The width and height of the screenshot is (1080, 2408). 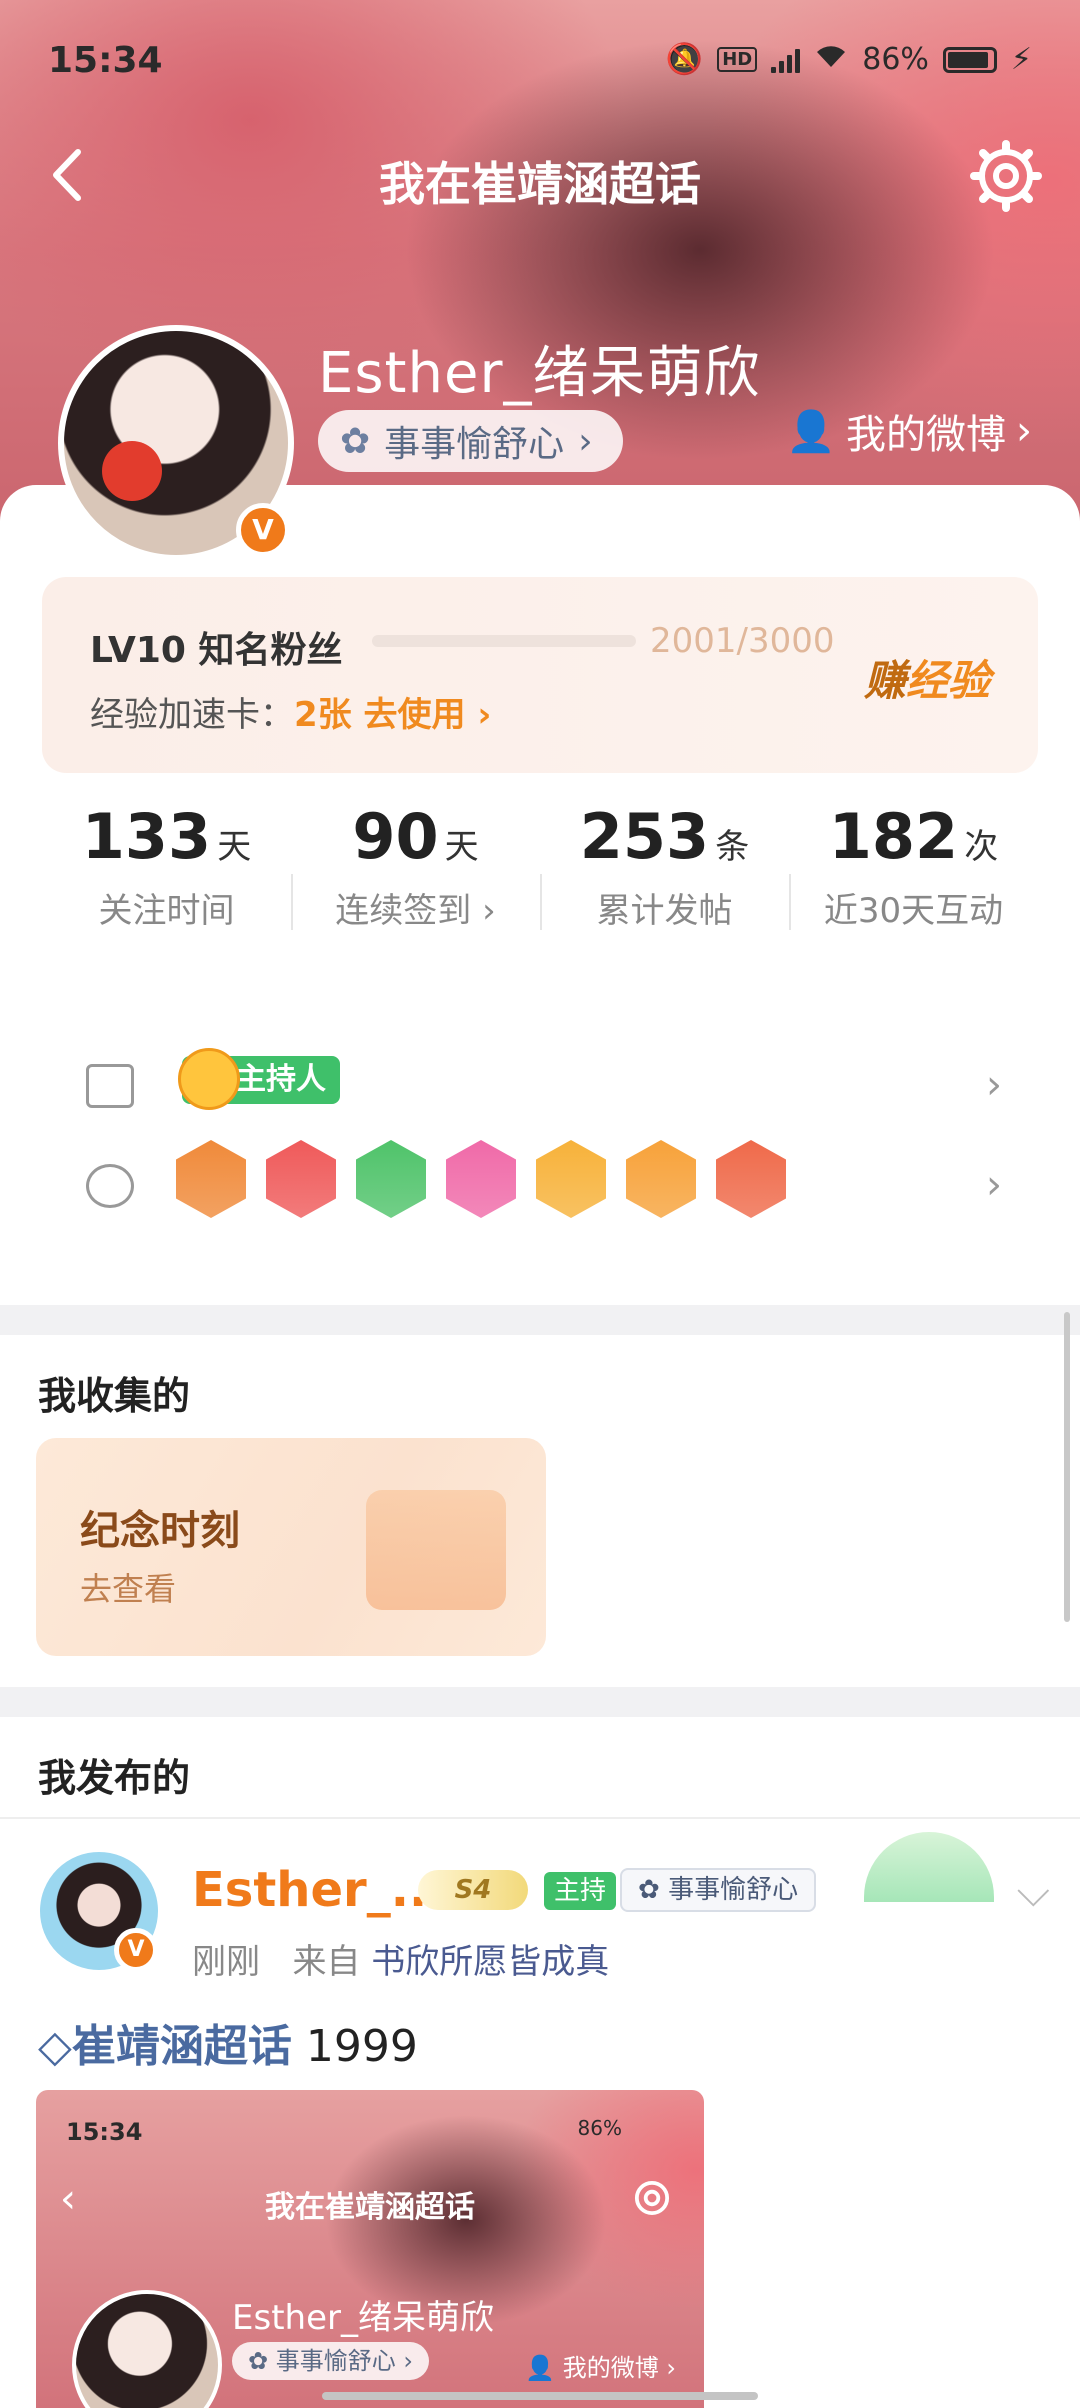 I want to click on stat-label: 近30天互动, so click(x=913, y=911).